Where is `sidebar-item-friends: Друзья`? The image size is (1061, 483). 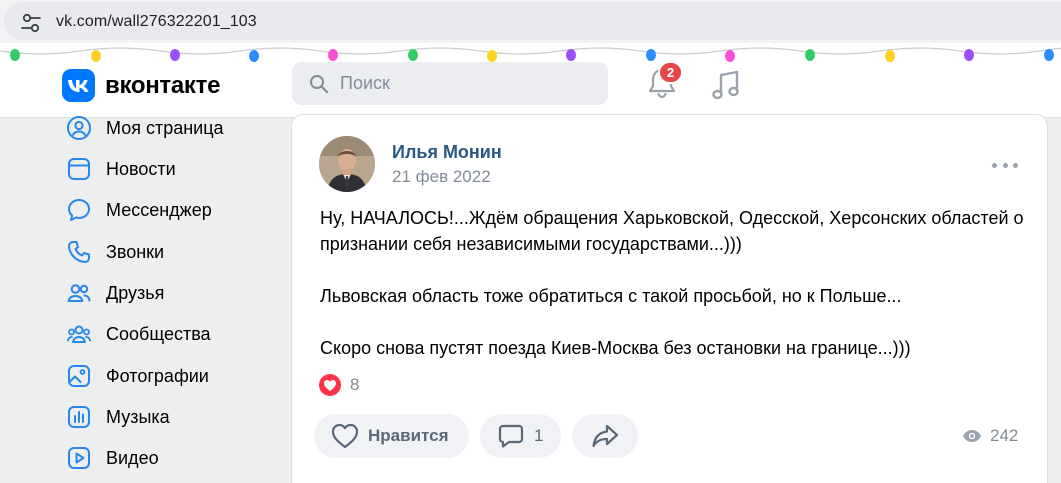 sidebar-item-friends: Друзья is located at coordinates (165, 293).